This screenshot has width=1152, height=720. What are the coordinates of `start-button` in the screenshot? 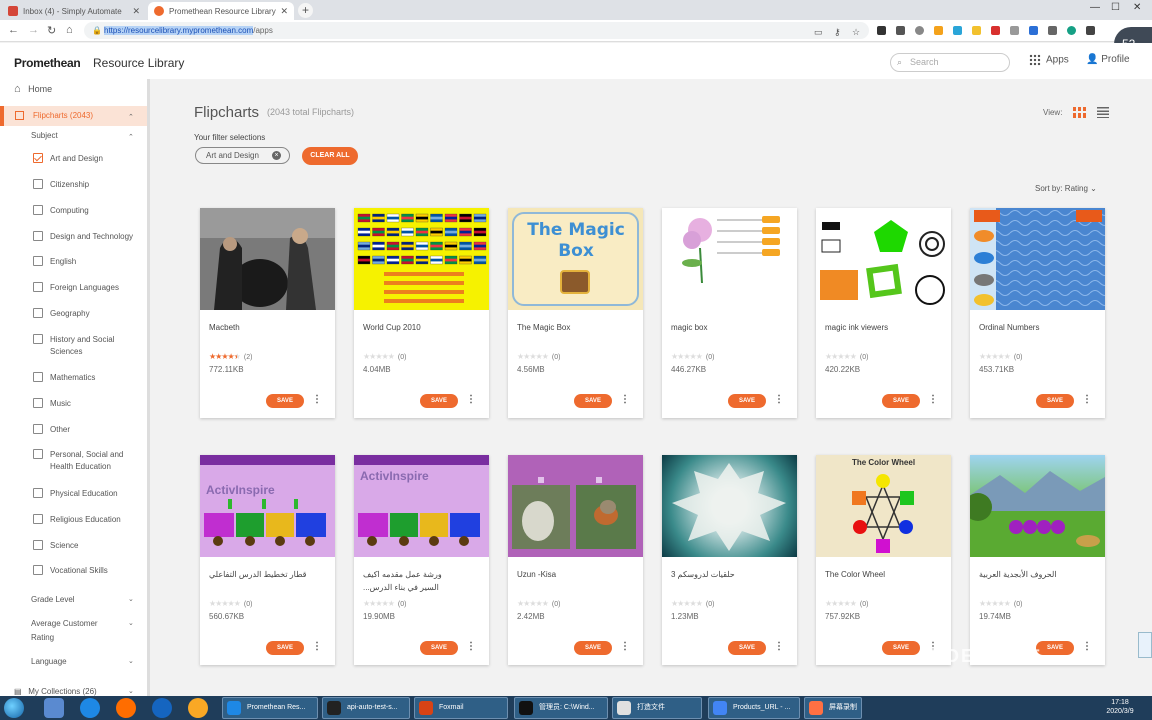 It's located at (14, 708).